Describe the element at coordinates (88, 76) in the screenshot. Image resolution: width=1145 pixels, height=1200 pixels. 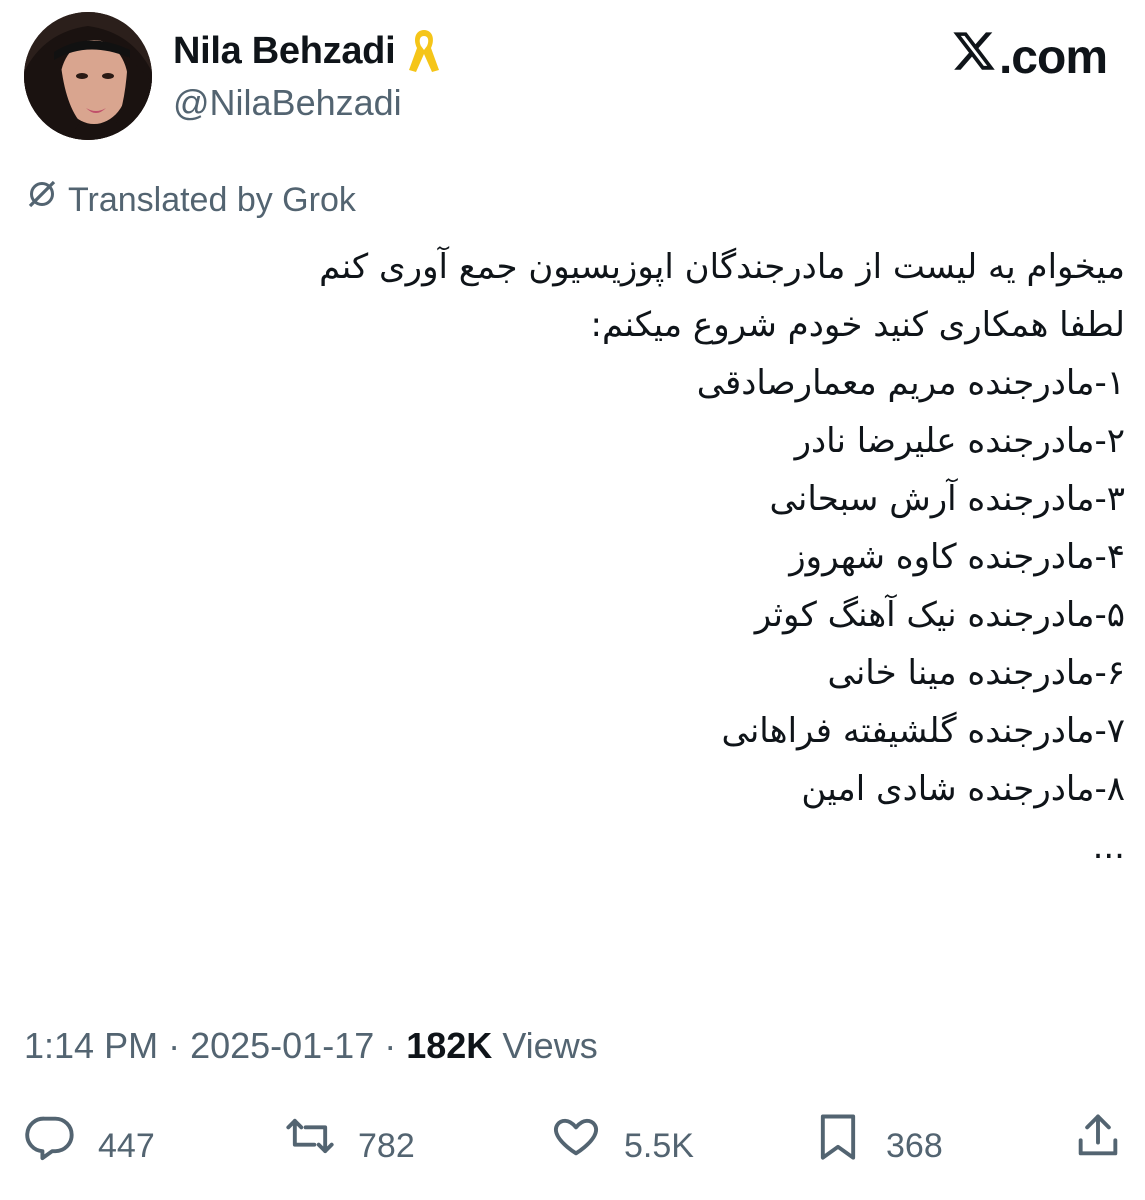
I see `avatar` at that location.